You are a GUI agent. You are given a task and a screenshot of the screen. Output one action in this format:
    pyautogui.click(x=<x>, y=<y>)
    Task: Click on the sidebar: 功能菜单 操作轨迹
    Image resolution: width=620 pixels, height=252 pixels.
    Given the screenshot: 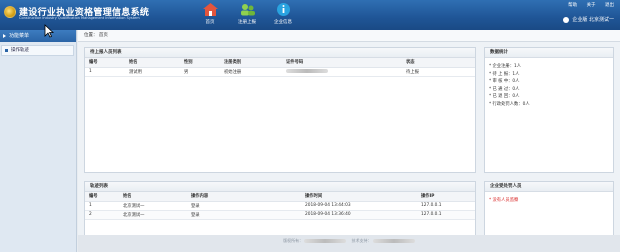 What is the action you would take?
    pyautogui.click(x=38, y=141)
    